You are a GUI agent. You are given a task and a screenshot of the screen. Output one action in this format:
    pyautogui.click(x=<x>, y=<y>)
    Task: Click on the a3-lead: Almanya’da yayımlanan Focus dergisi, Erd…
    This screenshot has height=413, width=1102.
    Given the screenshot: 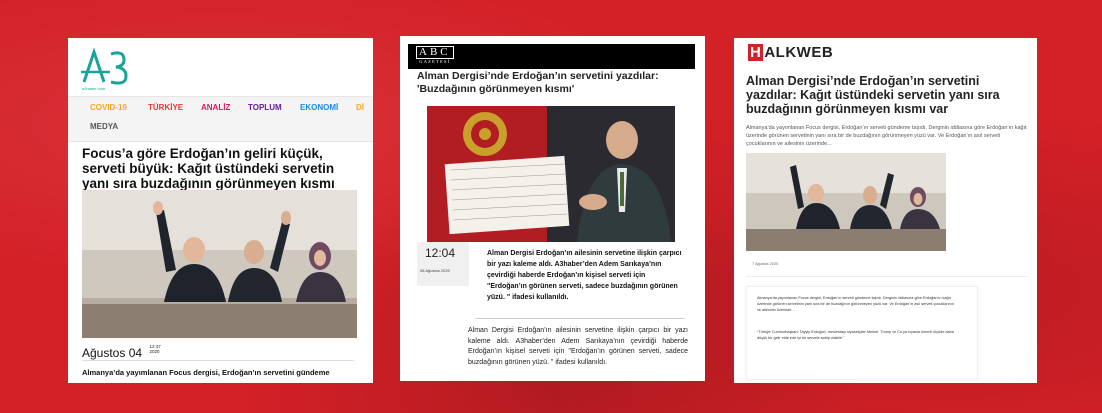 What is the action you would take?
    pyautogui.click(x=206, y=372)
    